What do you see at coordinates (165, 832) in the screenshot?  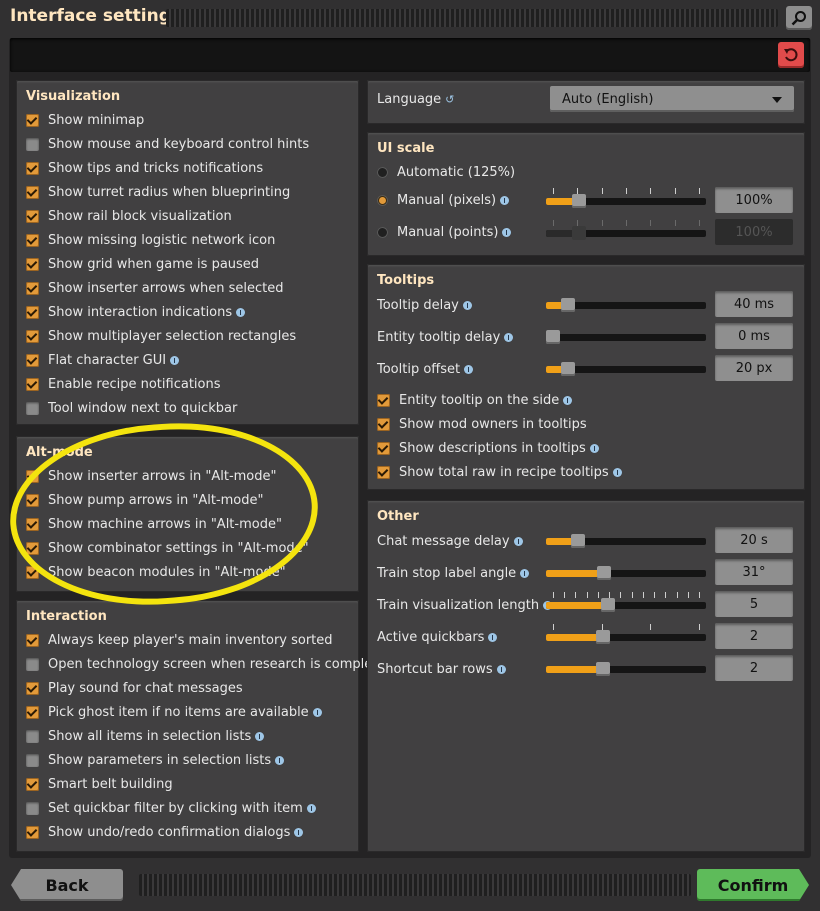 I see `interaction-checkbox-row: Show undo/redo confirmation dialogs` at bounding box center [165, 832].